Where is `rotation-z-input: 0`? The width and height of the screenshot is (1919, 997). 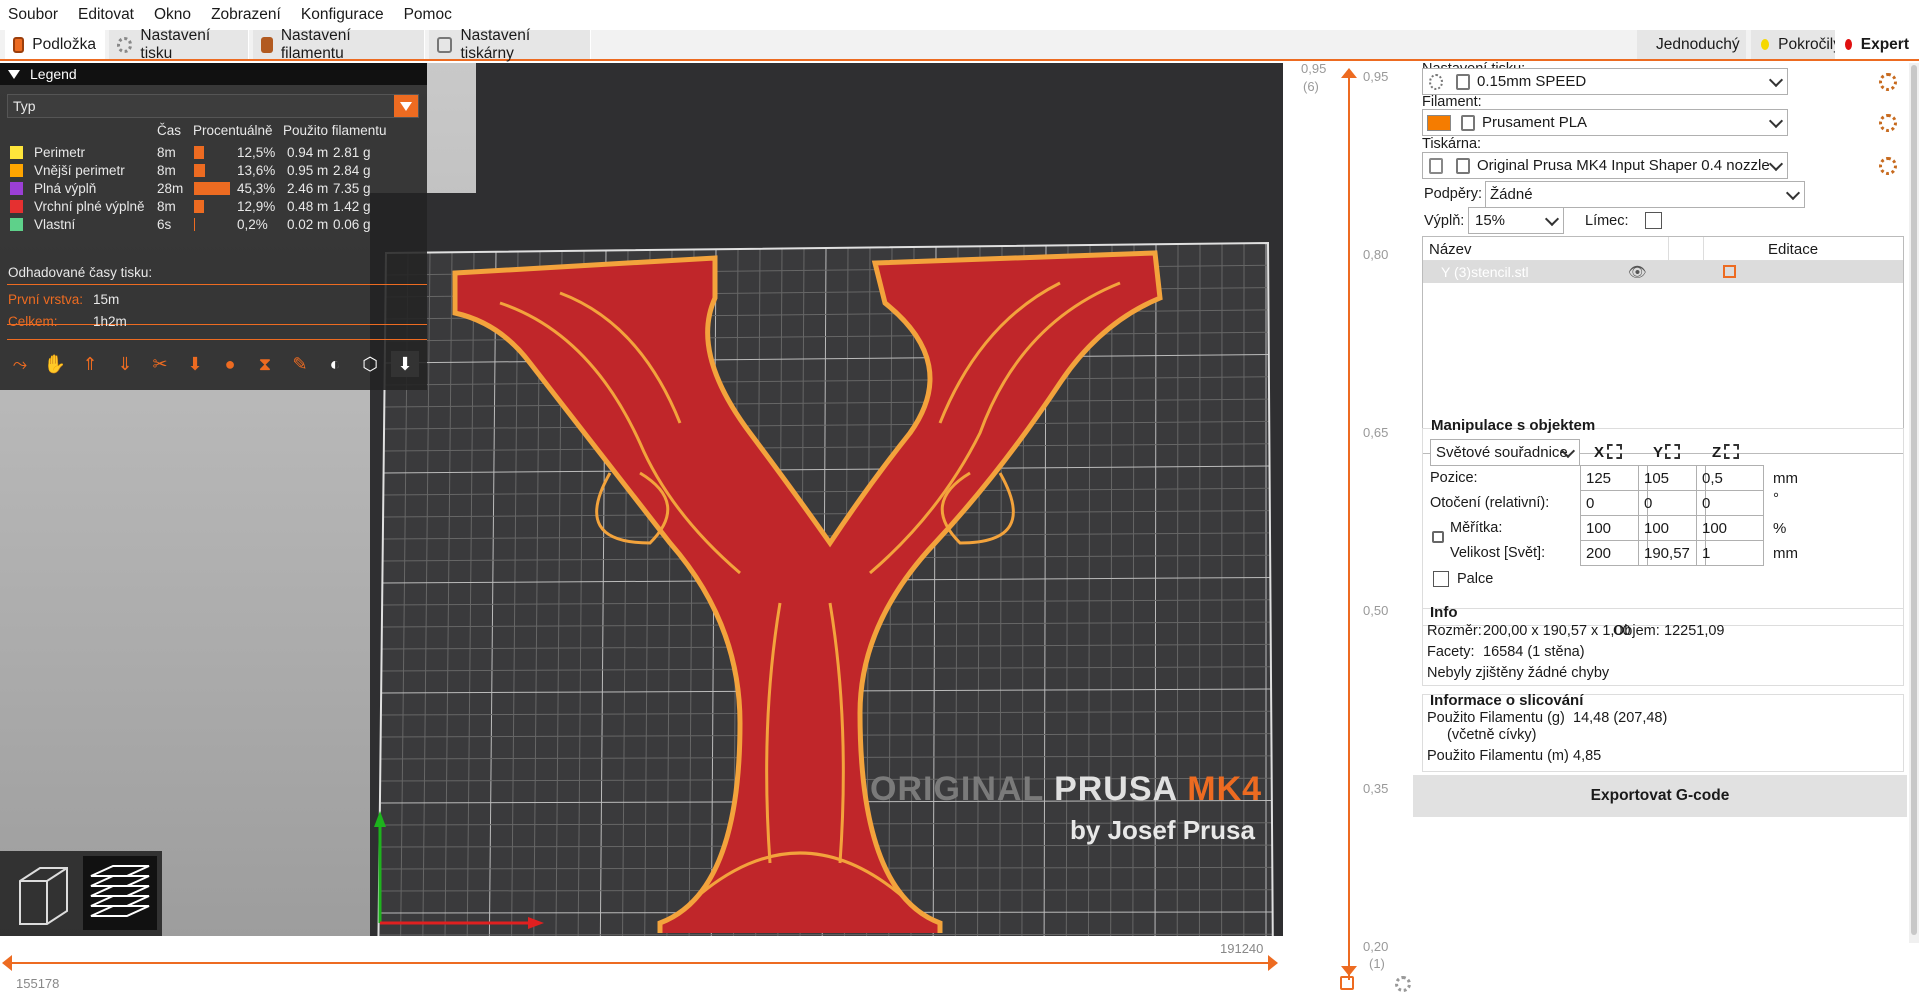 rotation-z-input: 0 is located at coordinates (1730, 503).